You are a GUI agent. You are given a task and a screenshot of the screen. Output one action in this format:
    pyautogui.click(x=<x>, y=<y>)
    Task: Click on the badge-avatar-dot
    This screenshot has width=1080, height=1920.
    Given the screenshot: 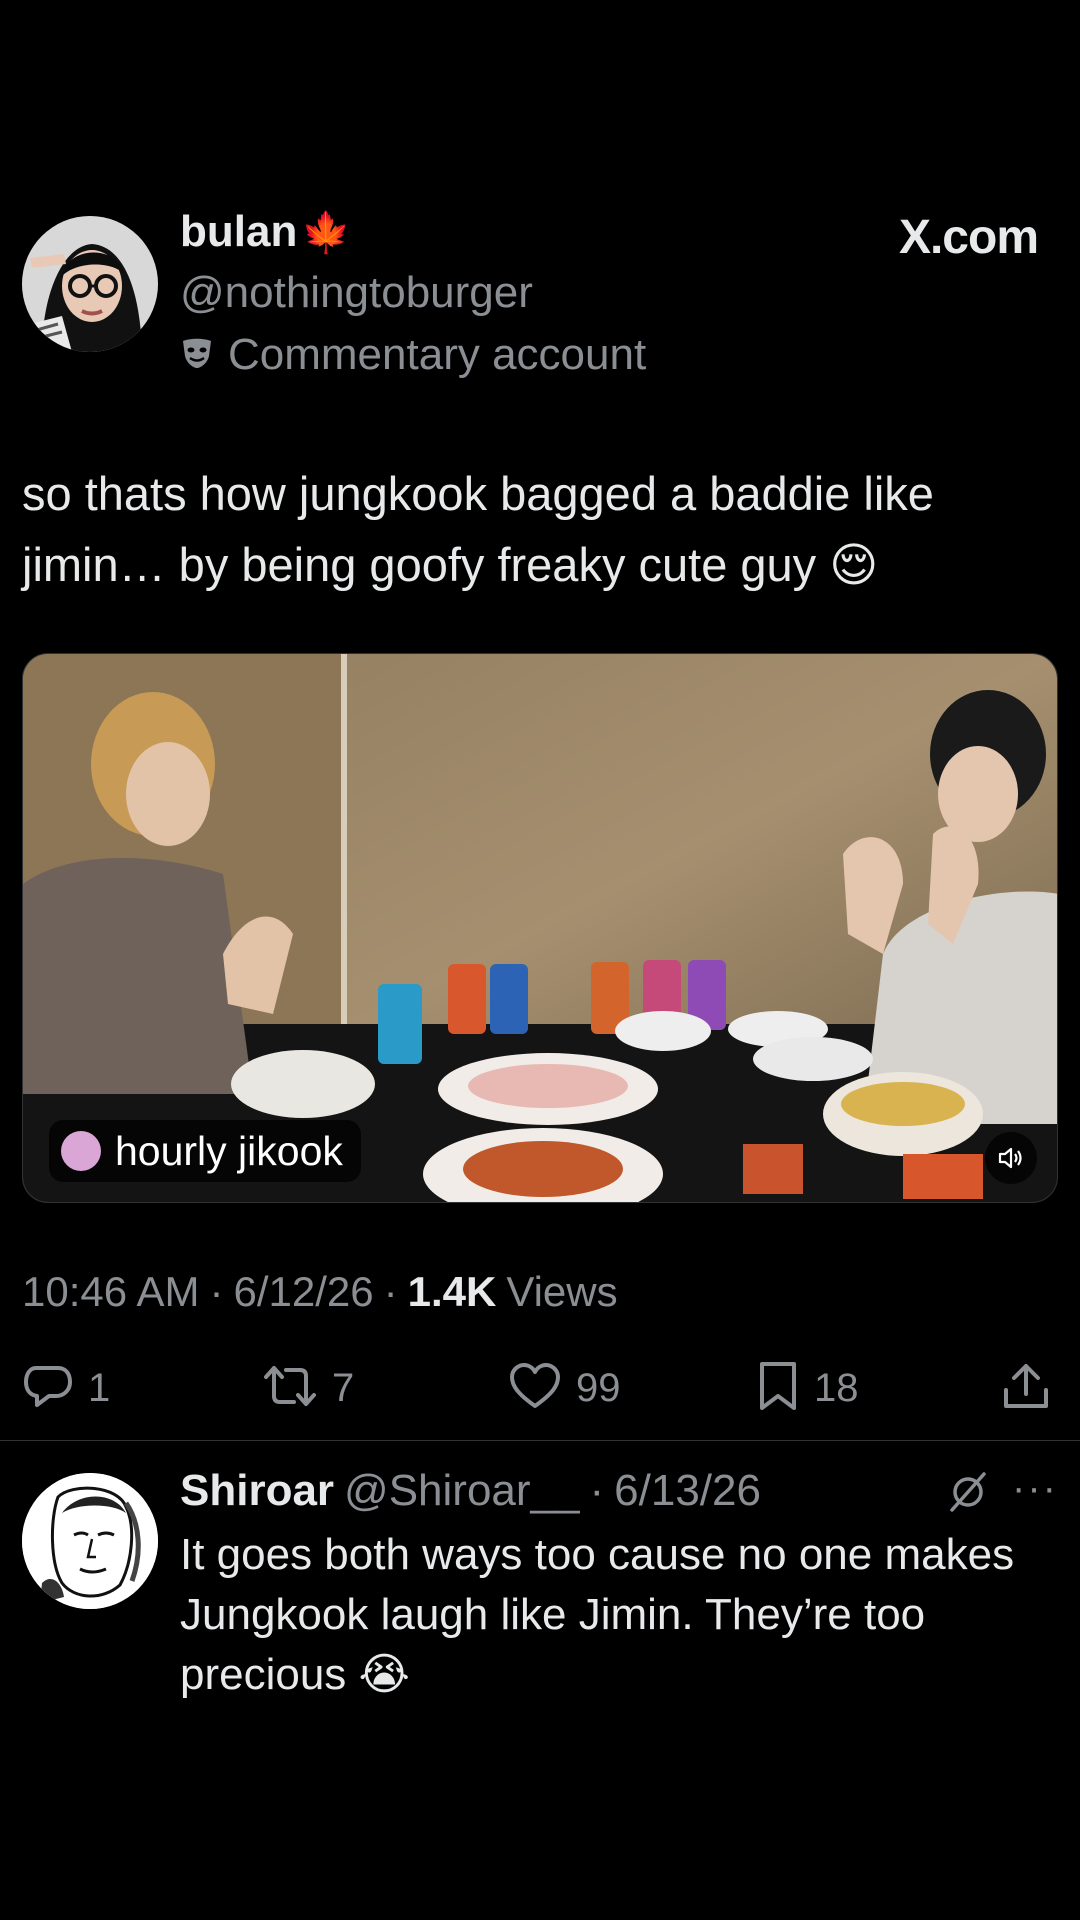 What is the action you would take?
    pyautogui.click(x=81, y=1151)
    